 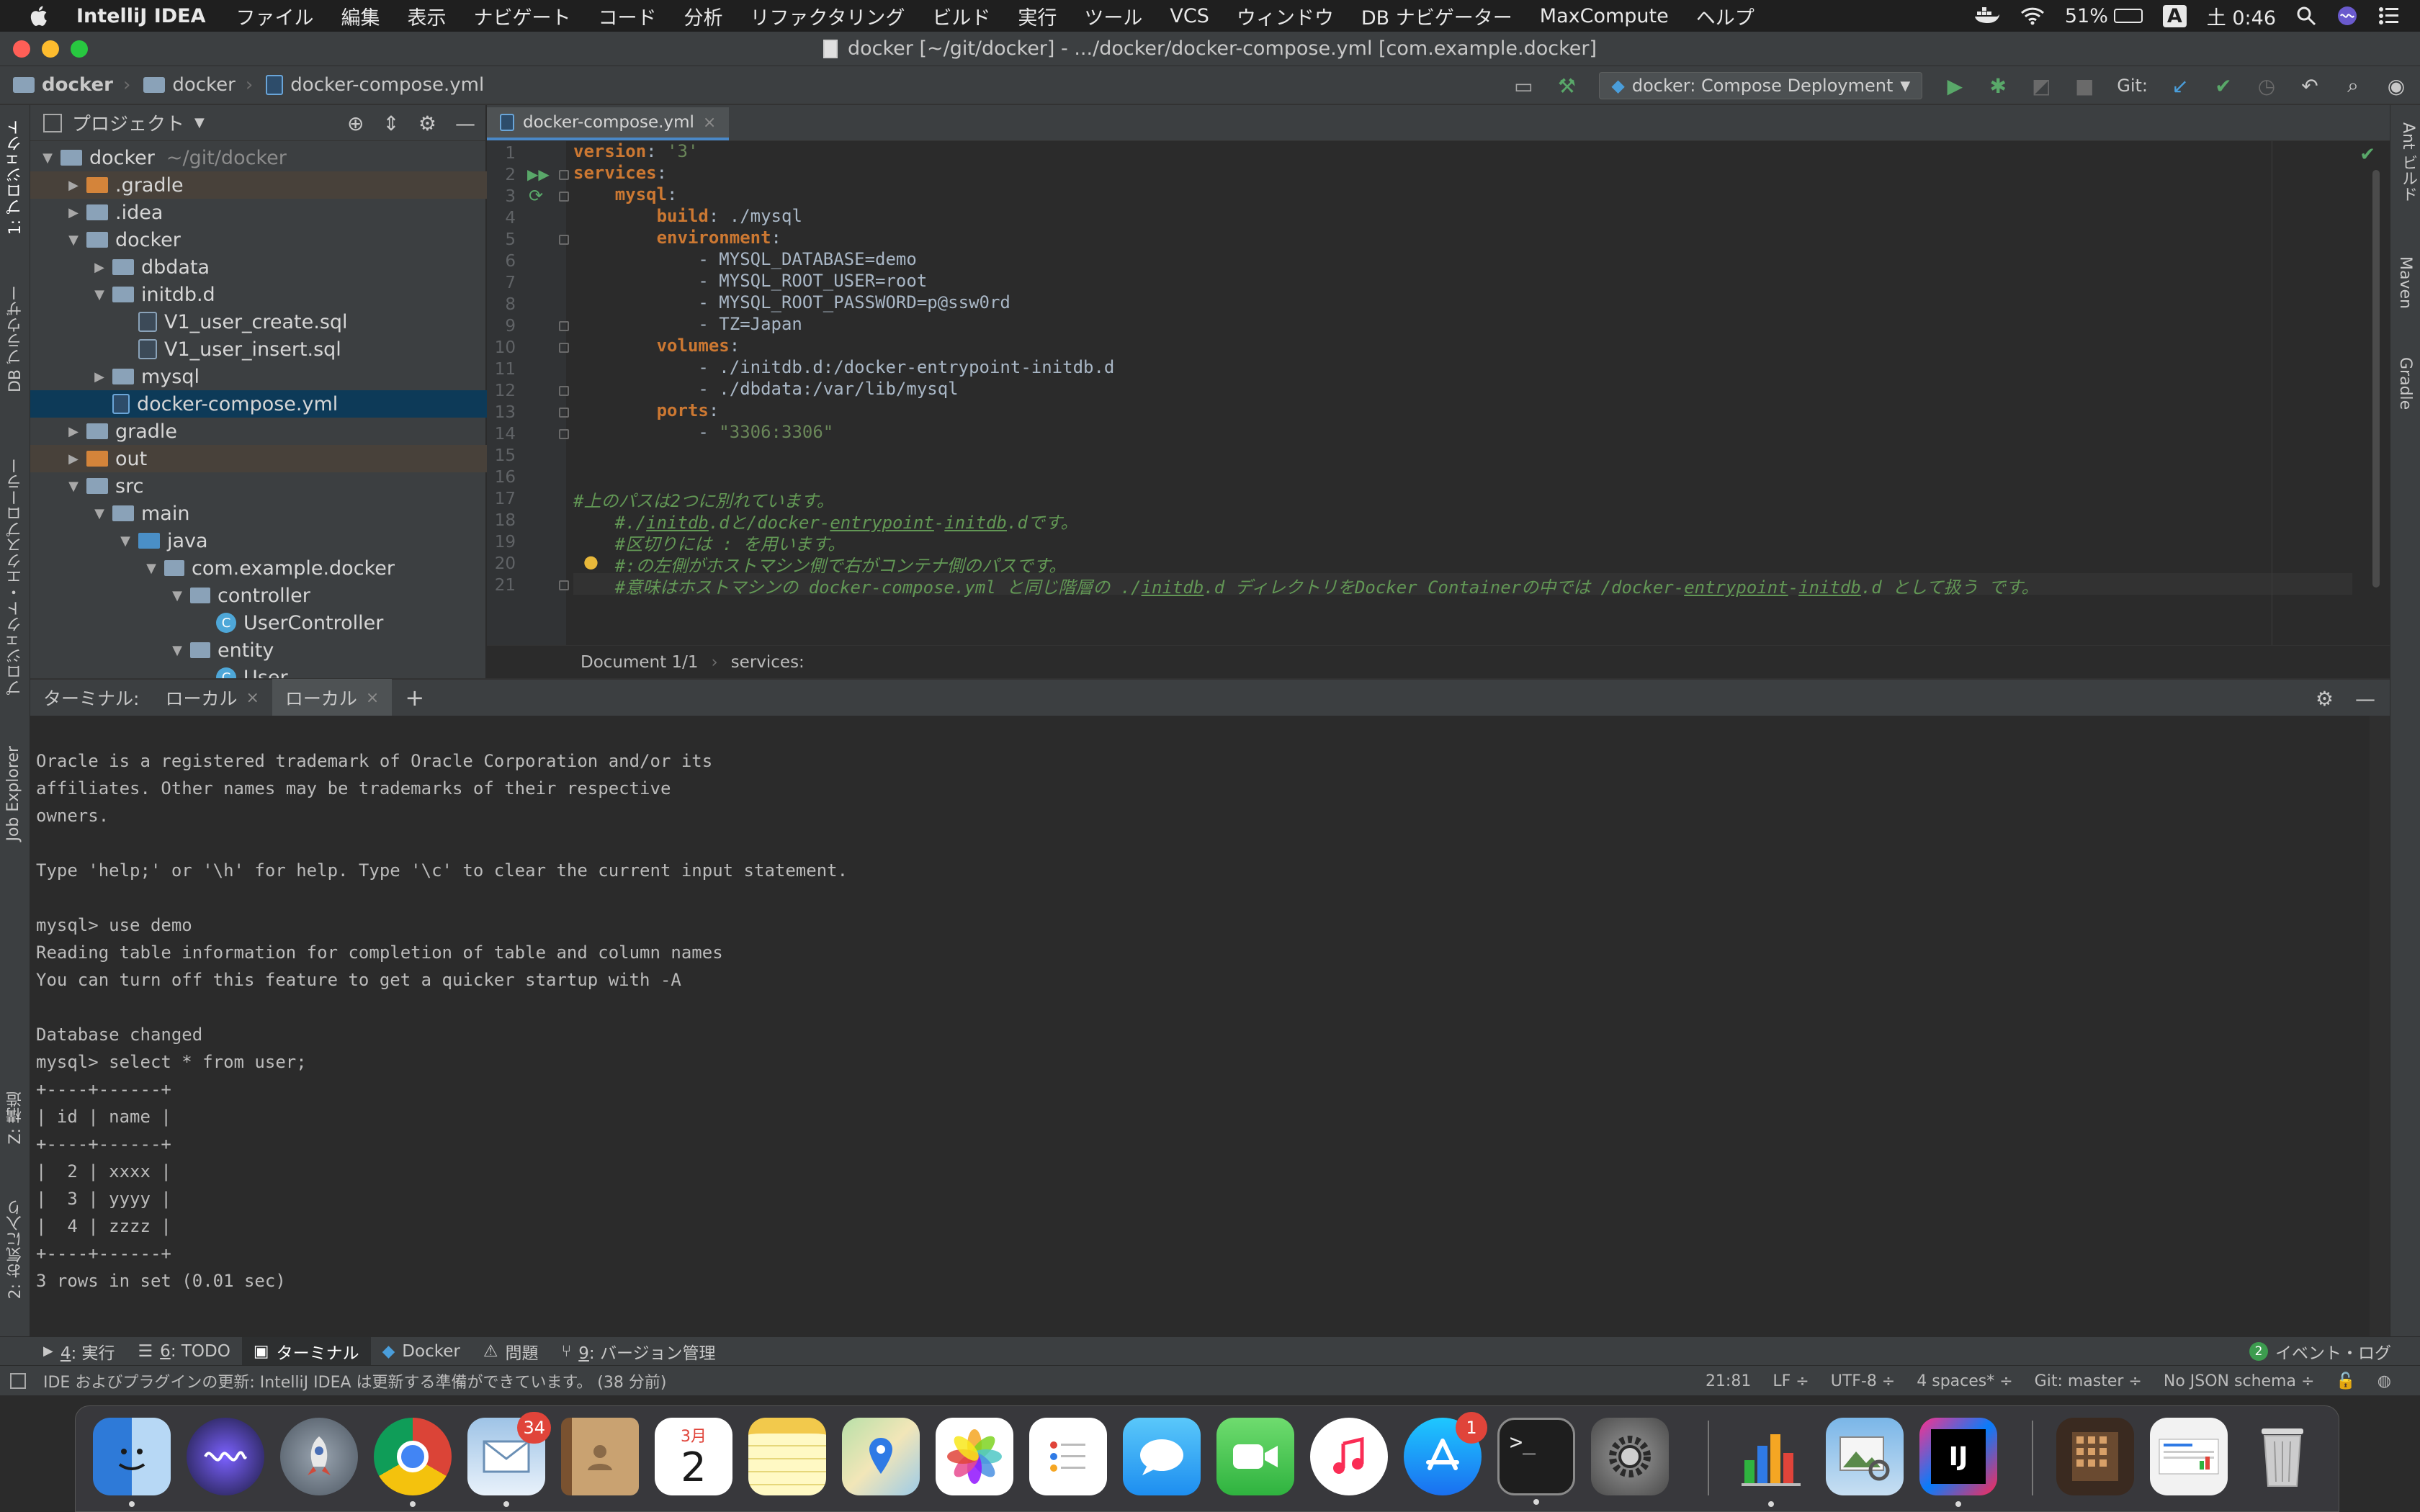 What do you see at coordinates (2376, 379) in the screenshot?
I see `editor-vertical-scrollbar` at bounding box center [2376, 379].